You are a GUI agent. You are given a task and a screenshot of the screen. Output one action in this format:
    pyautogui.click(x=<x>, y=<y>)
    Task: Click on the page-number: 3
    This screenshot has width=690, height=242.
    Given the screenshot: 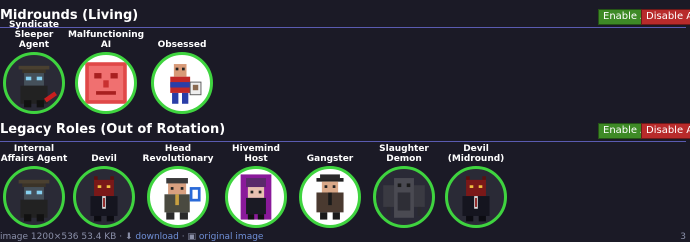 What is the action you would take?
    pyautogui.click(x=683, y=237)
    